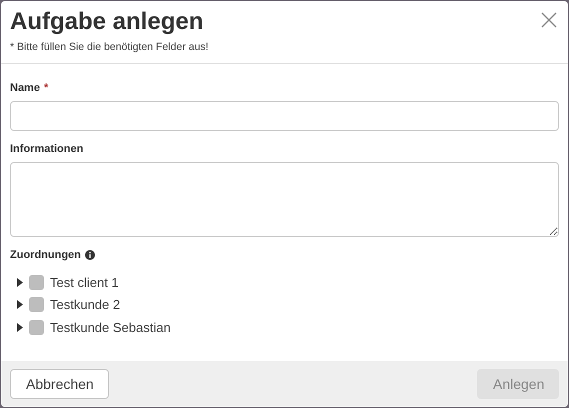 The image size is (569, 408). Describe the element at coordinates (89, 255) in the screenshot. I see `info-icon` at that location.